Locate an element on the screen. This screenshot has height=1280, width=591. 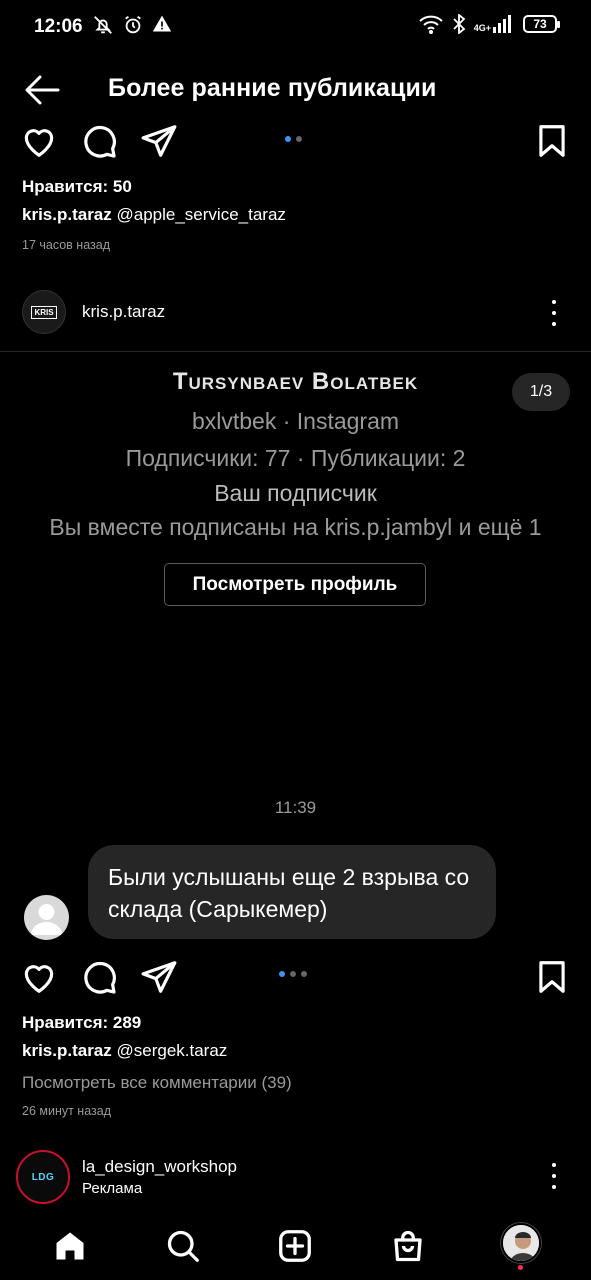
nav-search is located at coordinates (183, 1246).